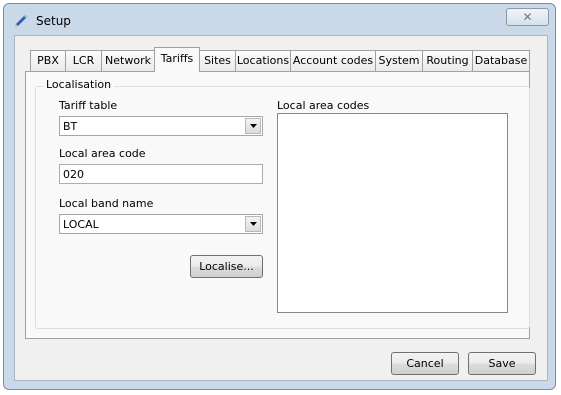  What do you see at coordinates (333, 60) in the screenshot?
I see `tab-account-codes: Account codes` at bounding box center [333, 60].